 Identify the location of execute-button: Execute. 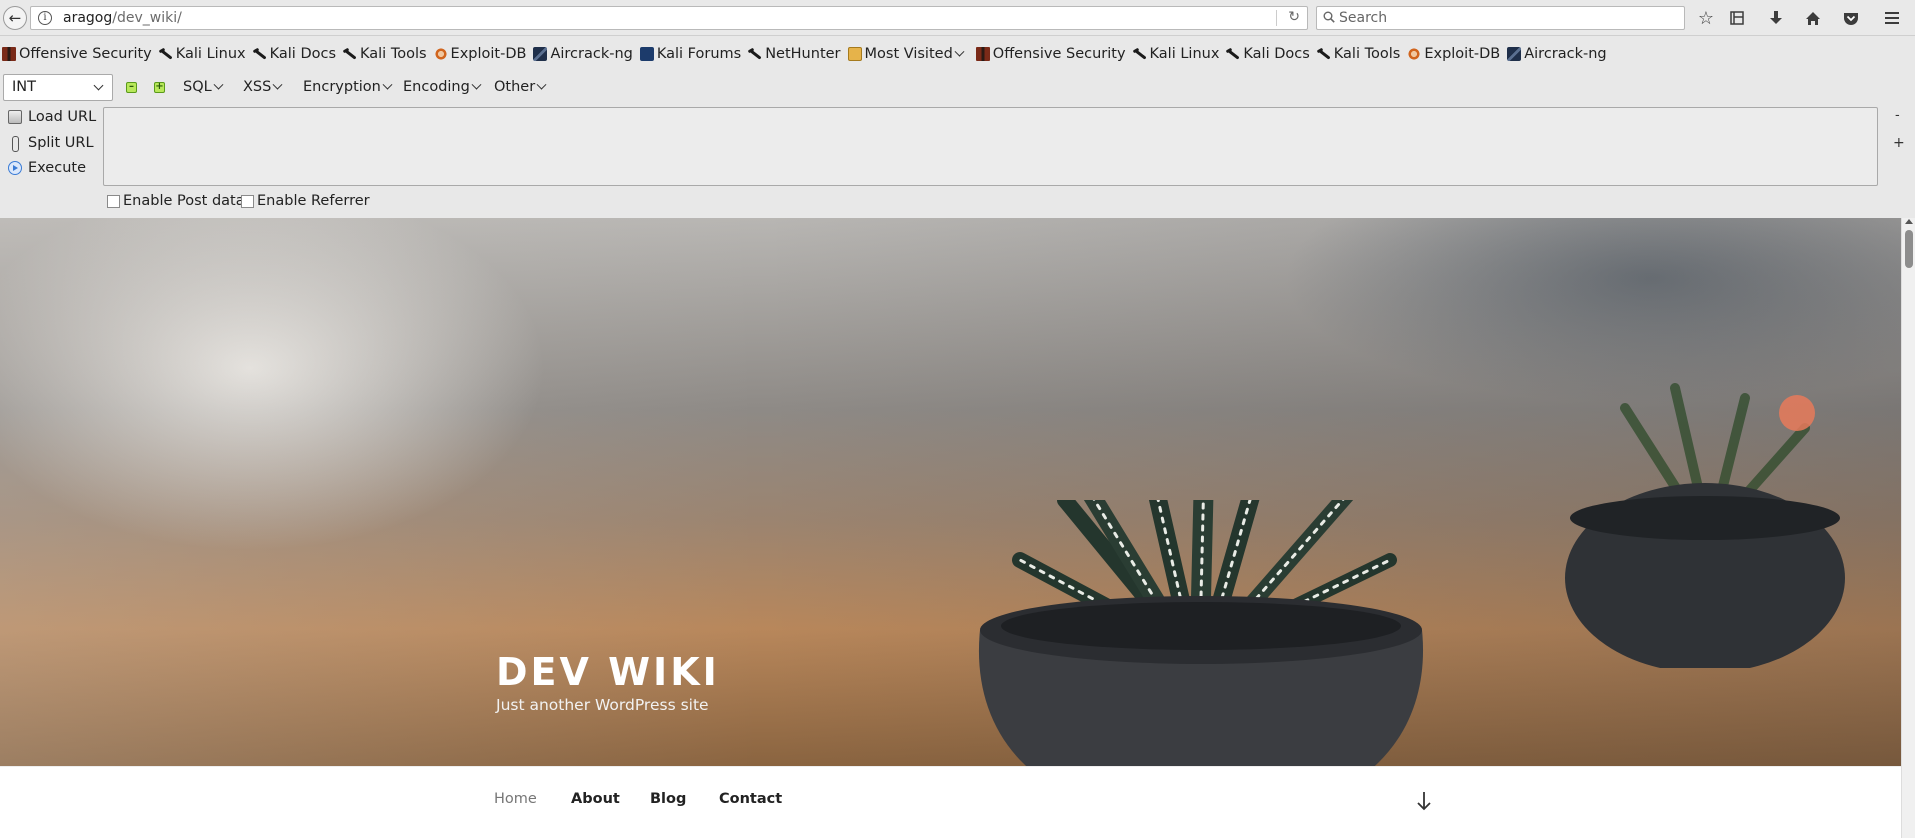
(47, 168).